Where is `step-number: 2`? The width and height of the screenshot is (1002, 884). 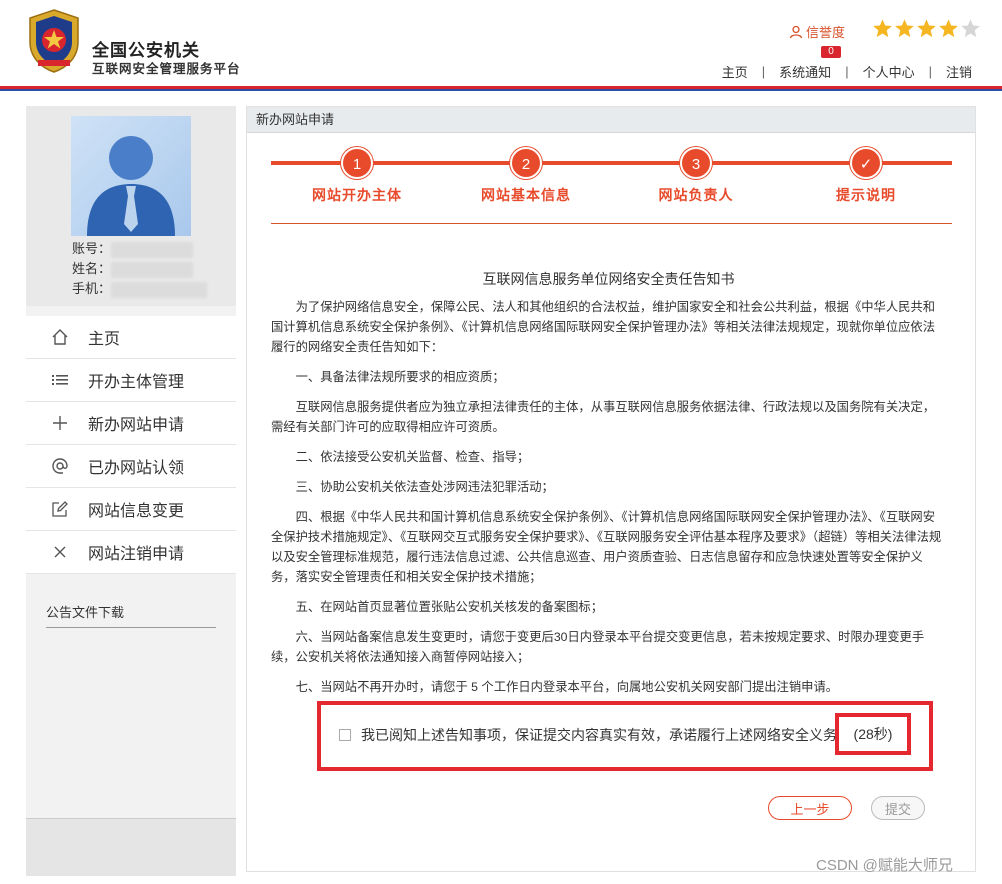 step-number: 2 is located at coordinates (526, 163).